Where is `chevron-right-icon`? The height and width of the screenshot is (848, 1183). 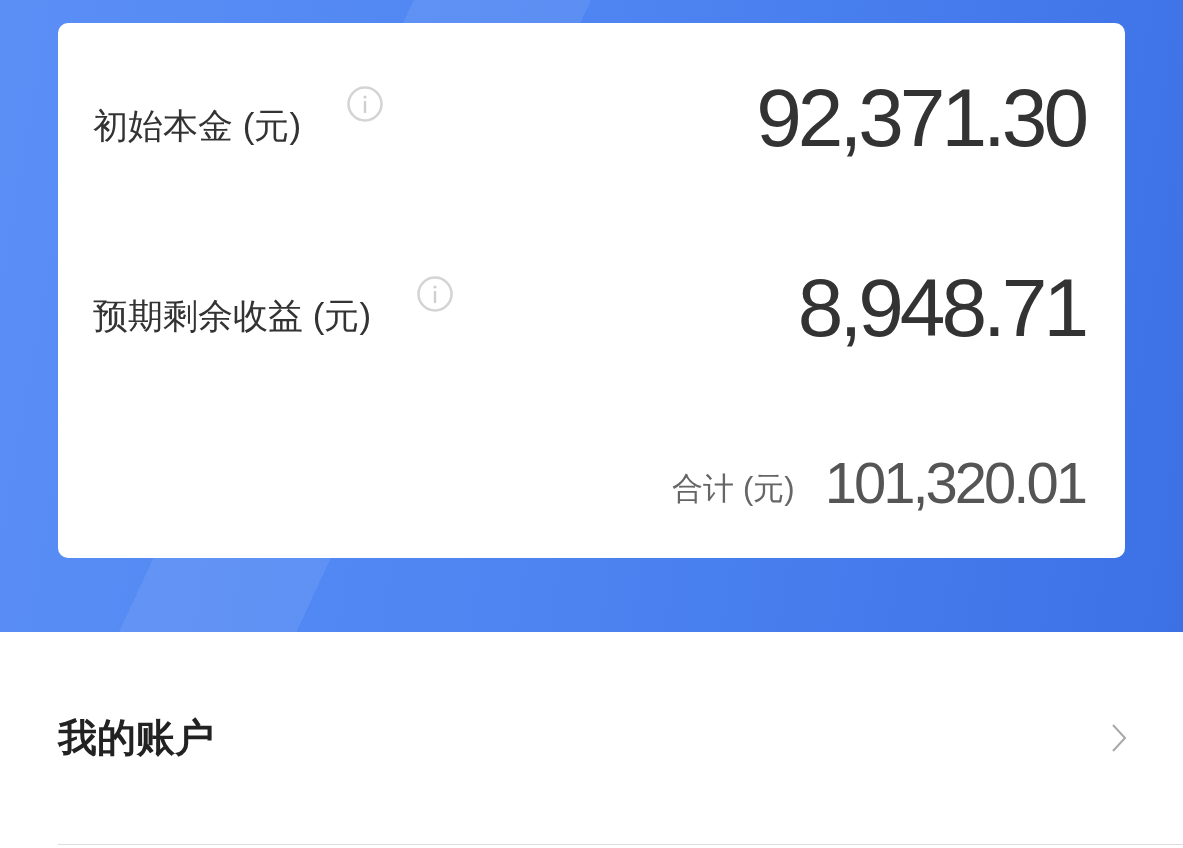 chevron-right-icon is located at coordinates (1119, 738).